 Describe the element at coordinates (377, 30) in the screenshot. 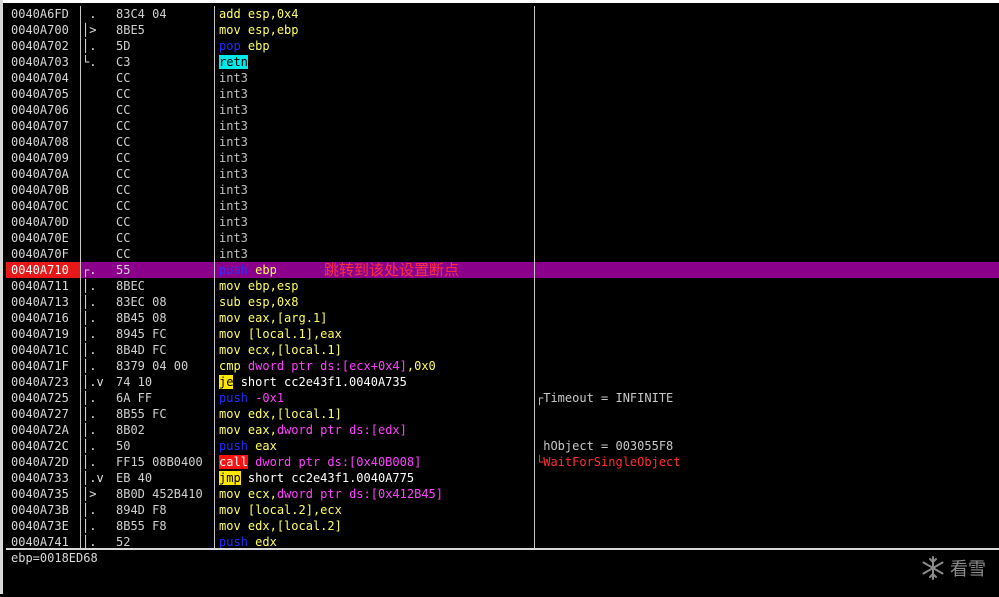

I see `disassembly-cell: mov esp,ebp` at that location.